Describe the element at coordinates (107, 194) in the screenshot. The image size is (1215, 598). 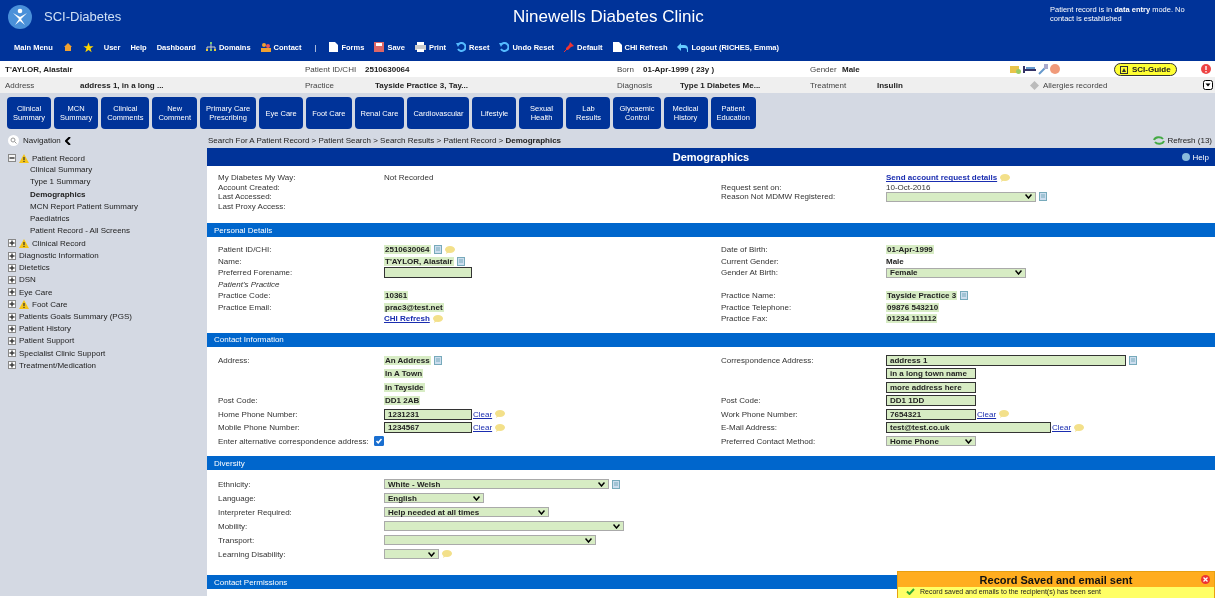
I see `tree-item: Demographics` at that location.